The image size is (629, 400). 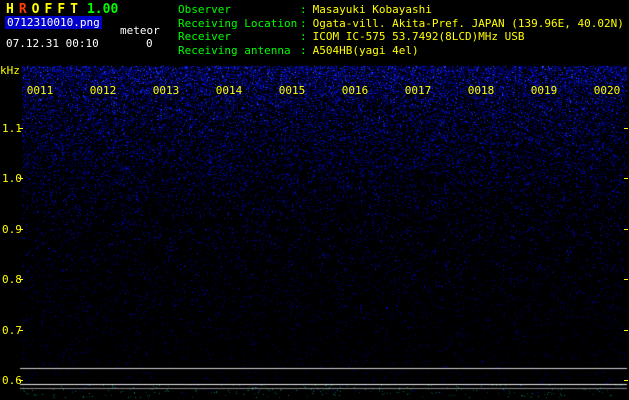 What do you see at coordinates (418, 36) in the screenshot?
I see `info-value: ICOM IC-575 53.7492(8LCD)MHz USB` at bounding box center [418, 36].